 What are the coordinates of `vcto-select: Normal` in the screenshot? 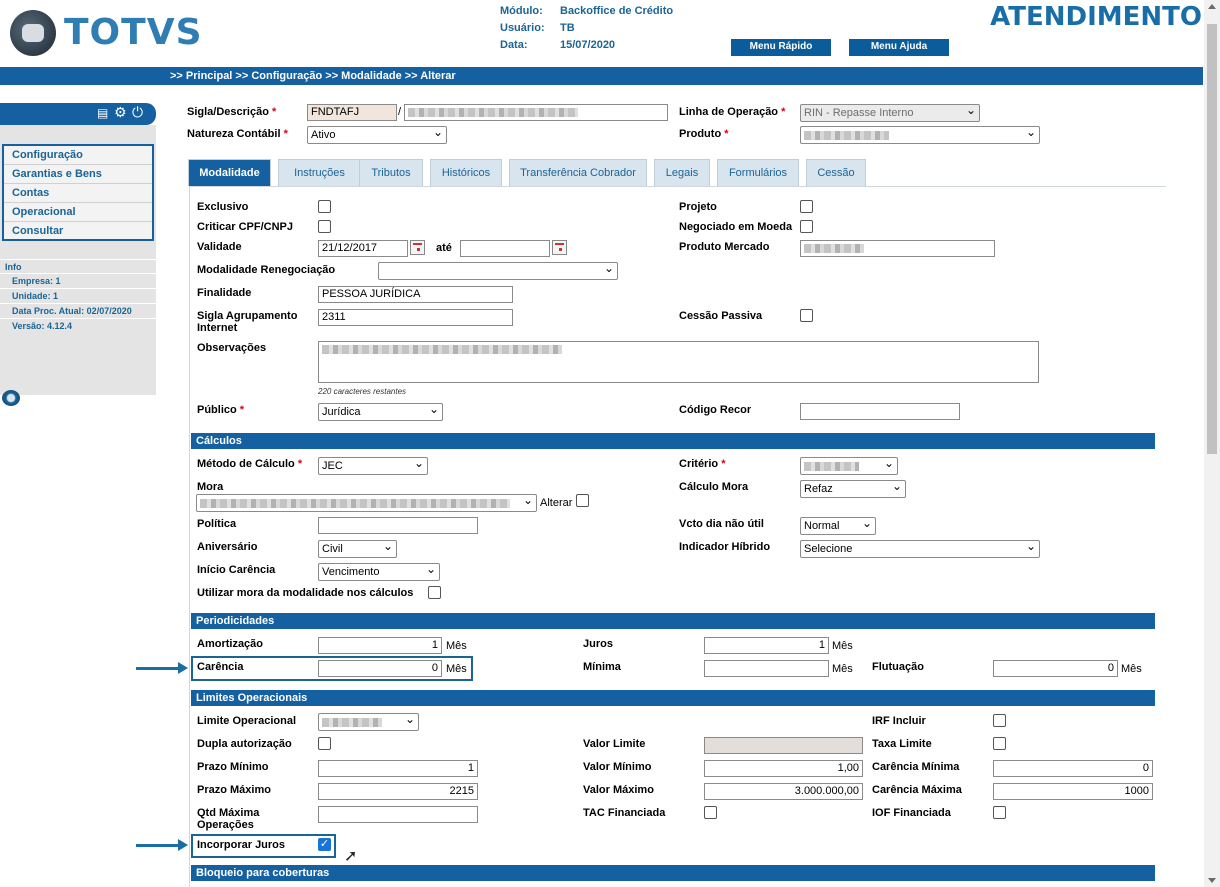 It's located at (838, 526).